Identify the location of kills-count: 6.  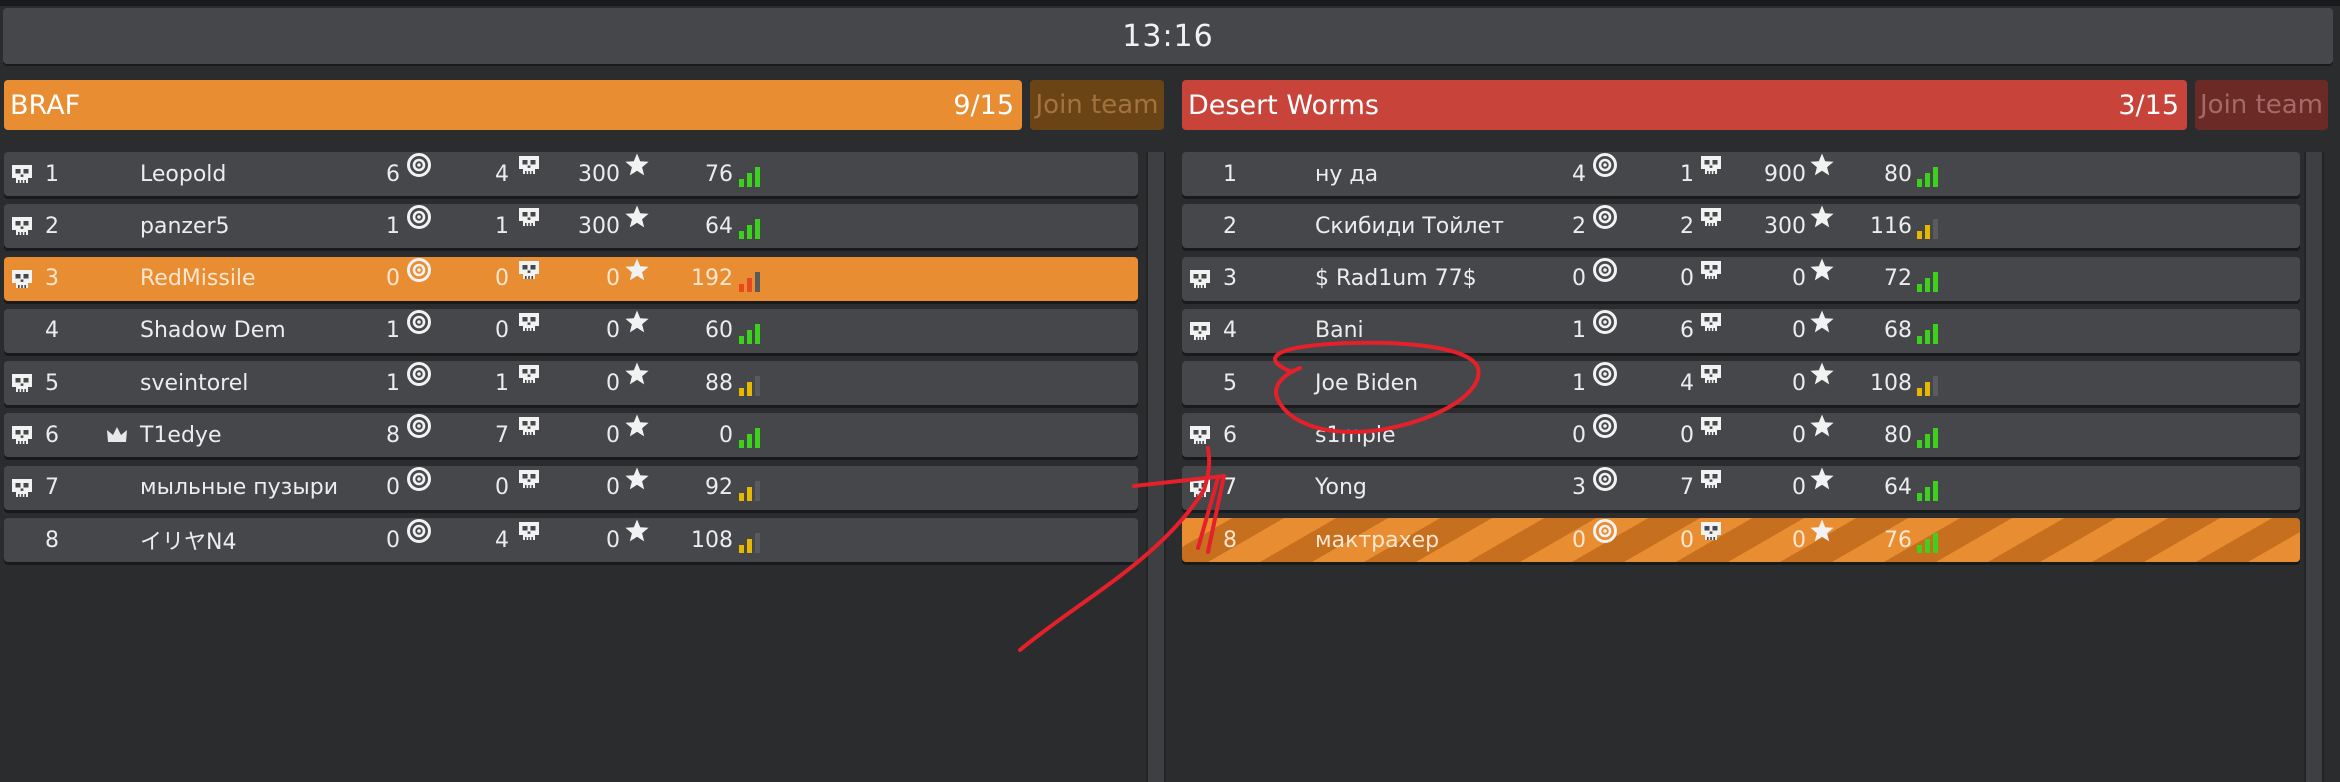
(393, 174).